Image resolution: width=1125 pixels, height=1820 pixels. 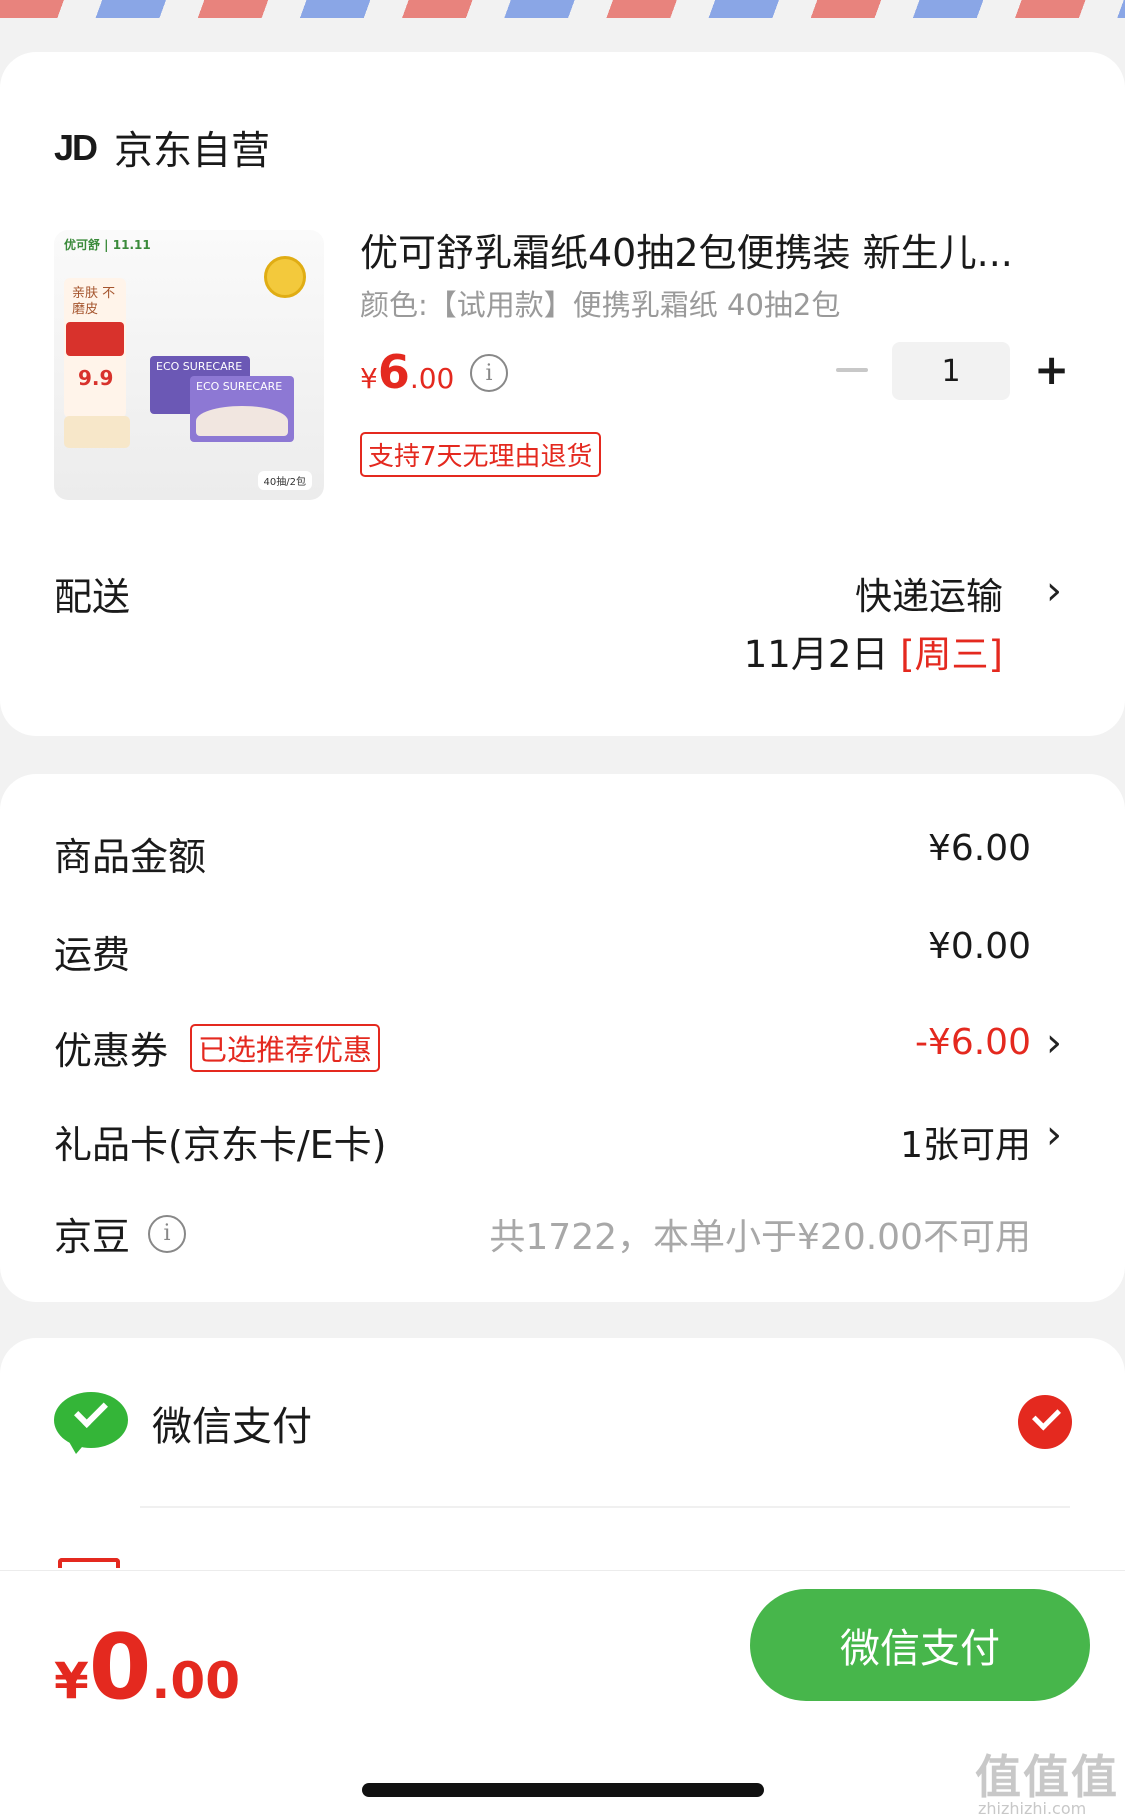 I want to click on airmail-border, so click(x=562, y=9).